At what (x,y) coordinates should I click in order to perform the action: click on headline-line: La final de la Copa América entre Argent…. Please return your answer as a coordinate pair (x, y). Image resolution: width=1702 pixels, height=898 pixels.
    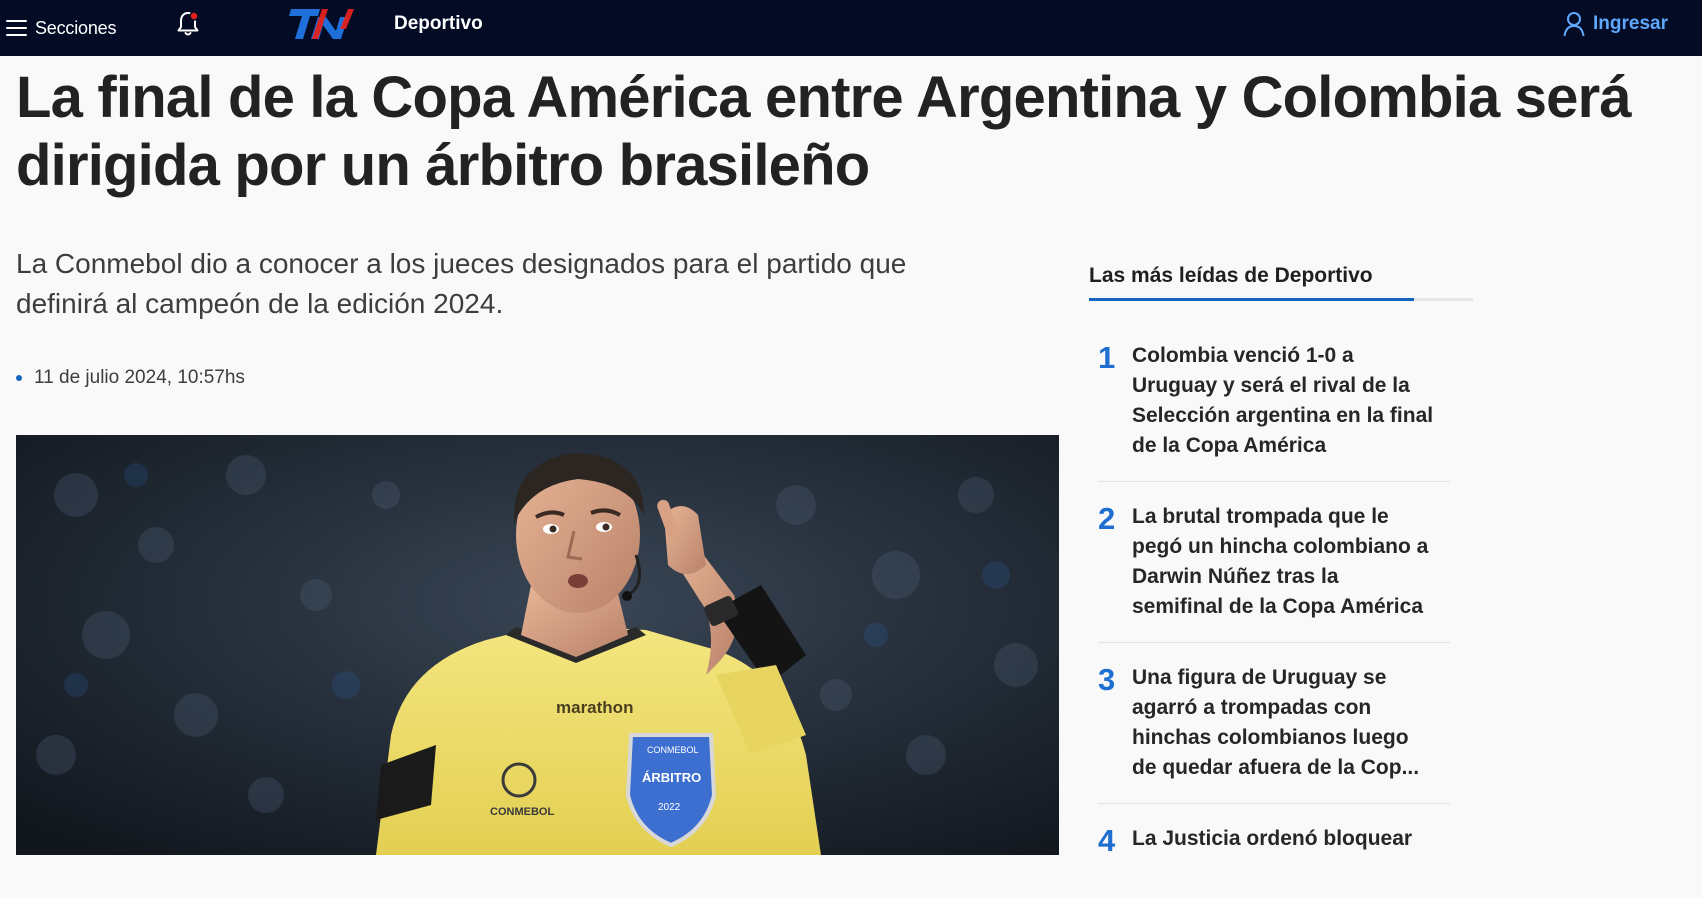
    Looking at the image, I should click on (824, 97).